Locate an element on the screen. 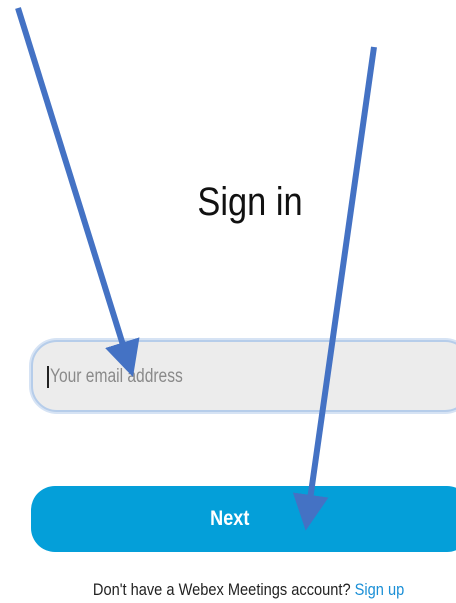 Image resolution: width=456 pixels, height=603 pixels. text-caret is located at coordinates (48, 377).